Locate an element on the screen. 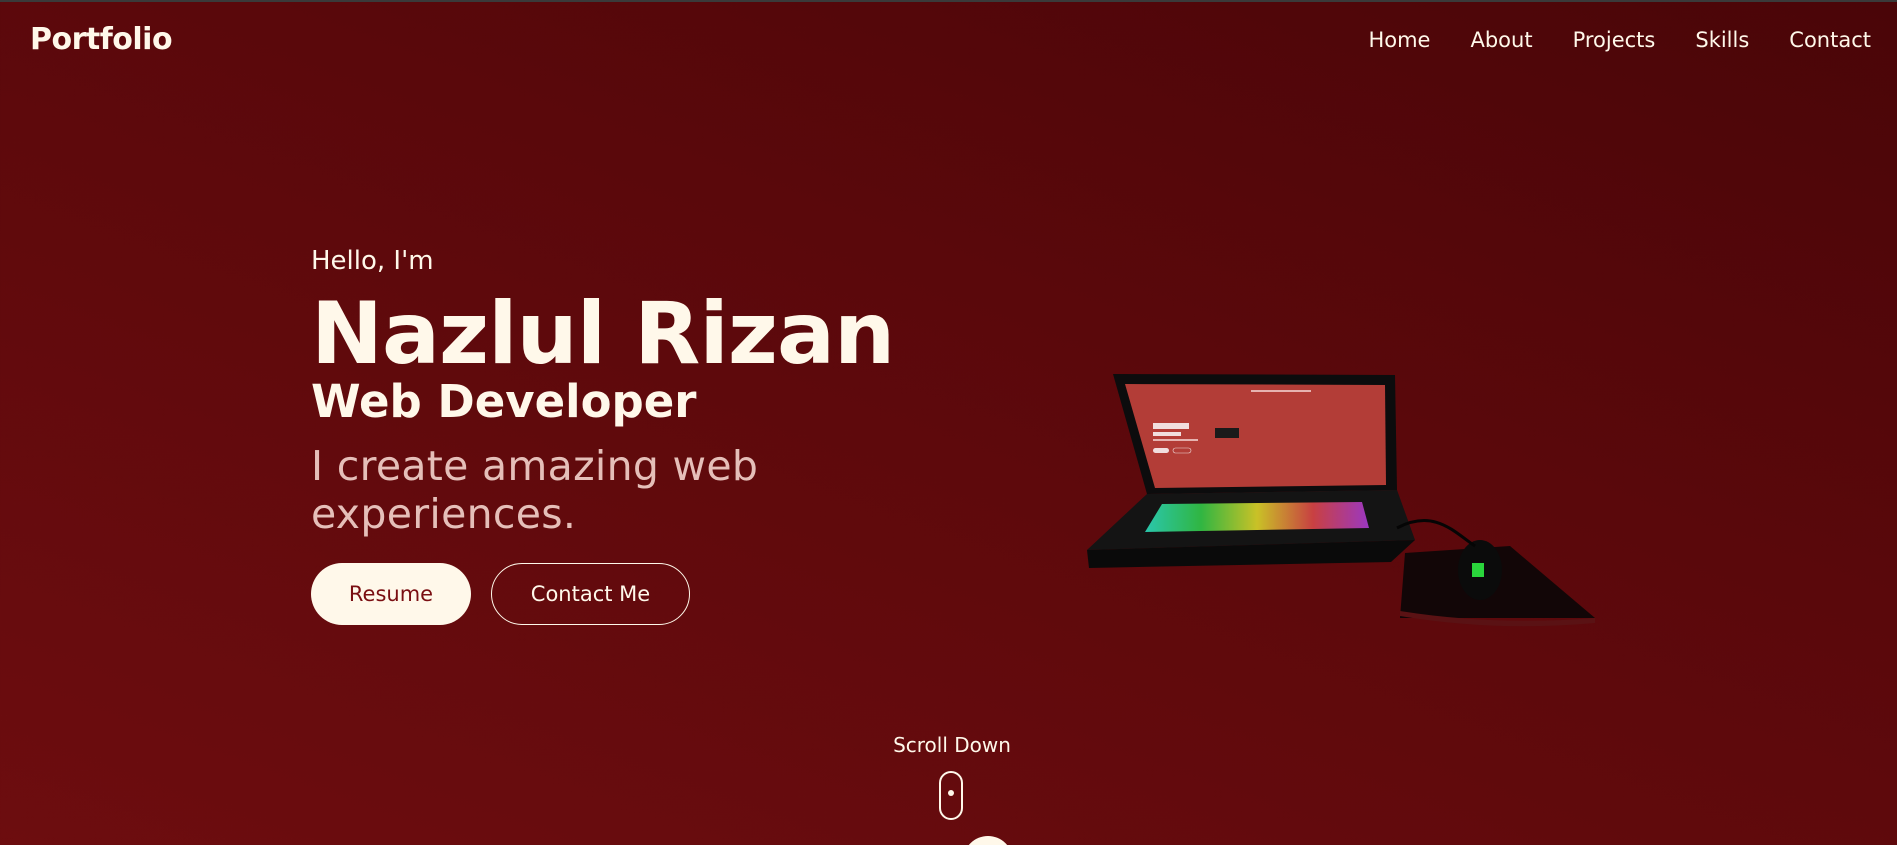 This screenshot has width=1897, height=845. nav-links: Home About Projects Skills Contact is located at coordinates (1619, 40).